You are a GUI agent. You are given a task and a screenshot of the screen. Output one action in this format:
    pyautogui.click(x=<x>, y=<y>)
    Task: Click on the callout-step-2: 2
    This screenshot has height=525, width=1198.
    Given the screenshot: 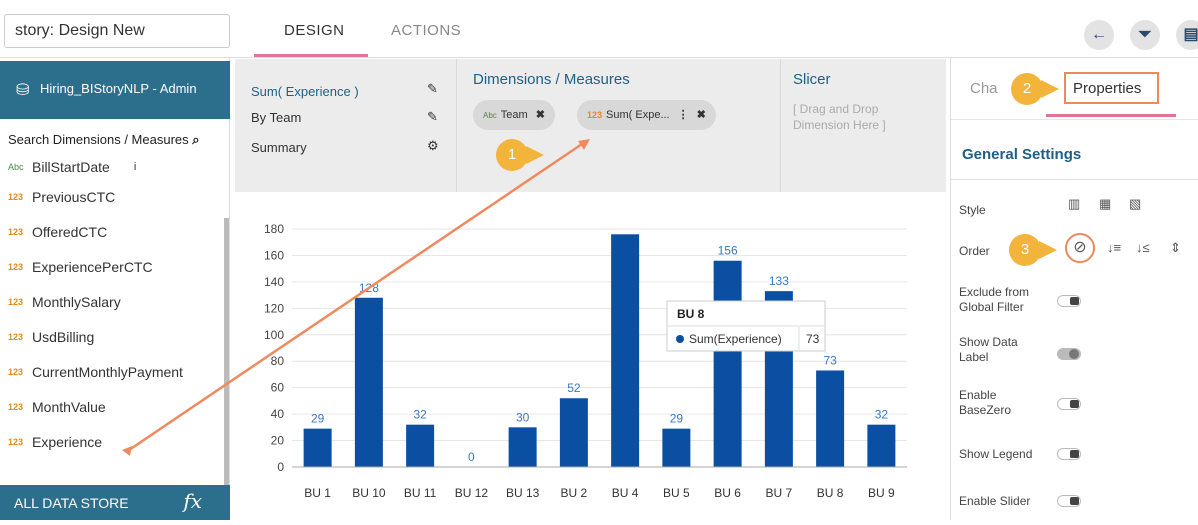 What is the action you would take?
    pyautogui.click(x=1027, y=89)
    